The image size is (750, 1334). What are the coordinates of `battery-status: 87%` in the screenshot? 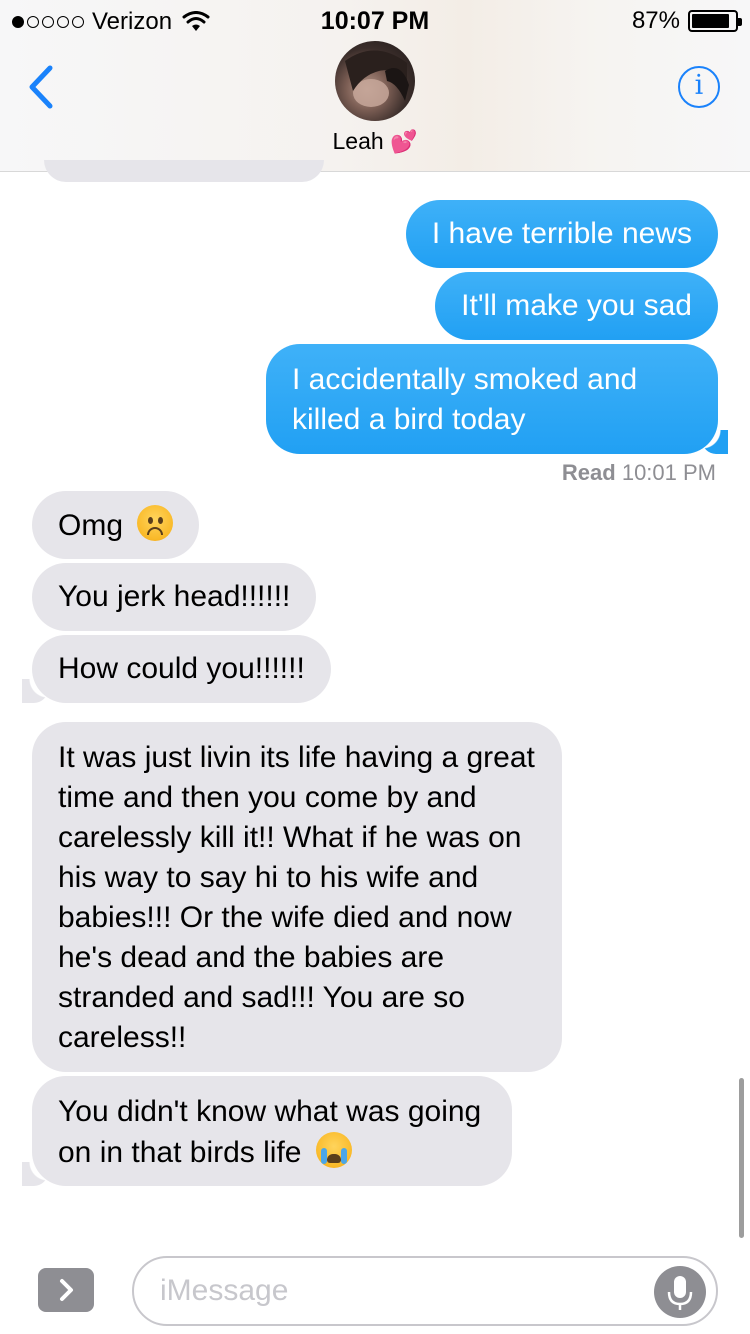 It's located at (686, 21).